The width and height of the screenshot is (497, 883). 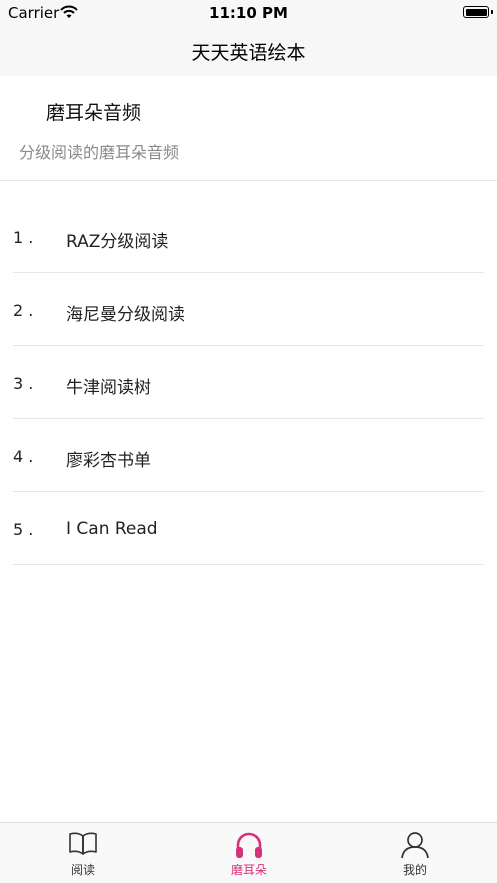 What do you see at coordinates (108, 388) in the screenshot?
I see `item-title: 牛津阅读树` at bounding box center [108, 388].